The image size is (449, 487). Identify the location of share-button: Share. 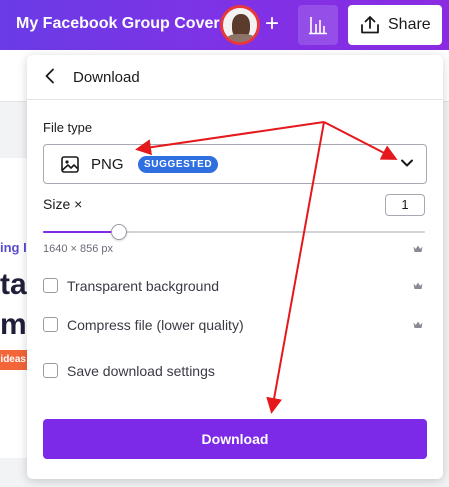
(395, 25).